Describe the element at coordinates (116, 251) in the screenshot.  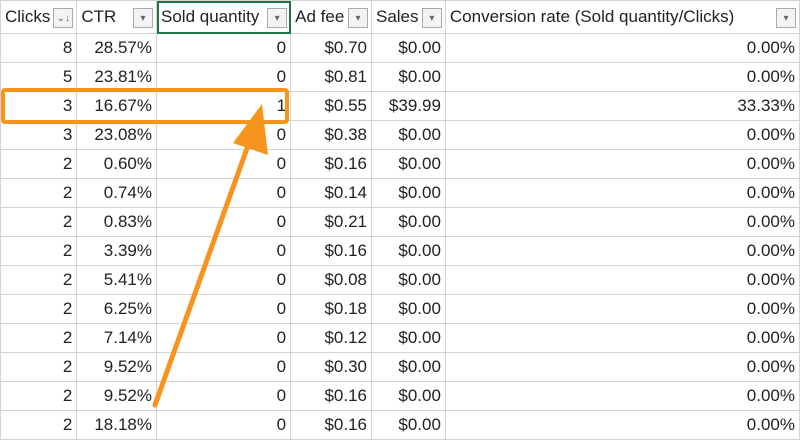
I see `cell: 3.39%` at that location.